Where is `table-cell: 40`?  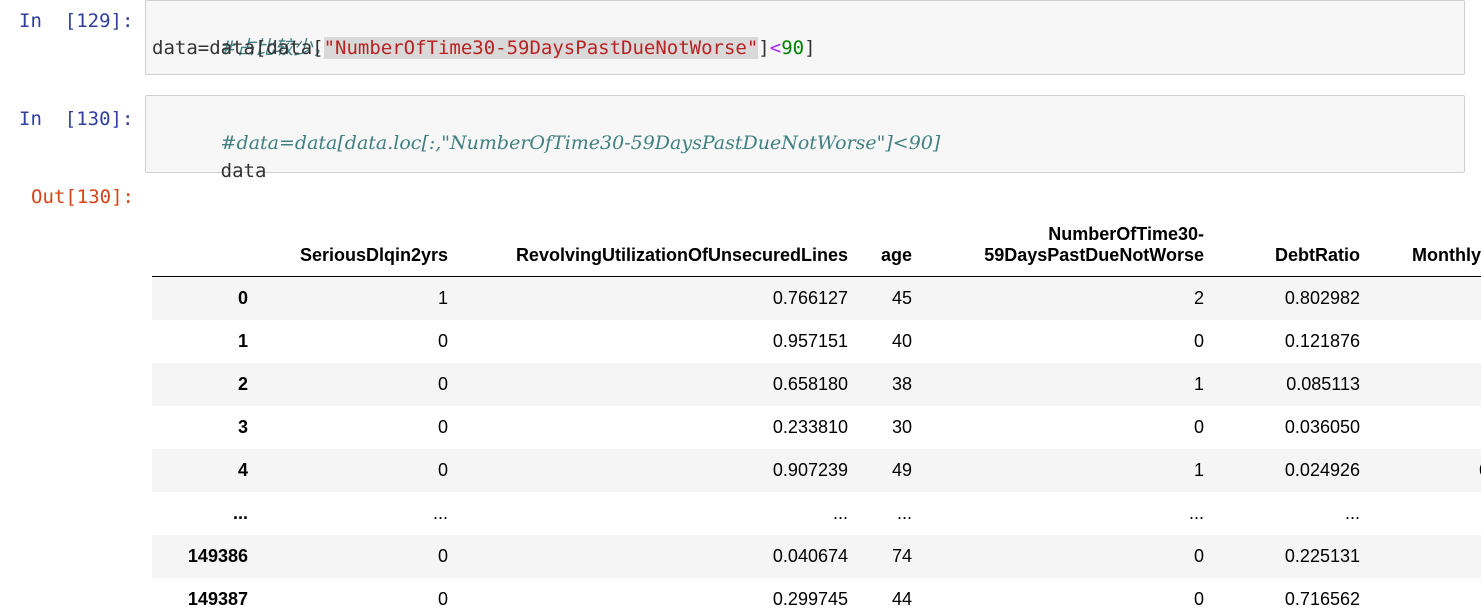 table-cell: 40 is located at coordinates (901, 340).